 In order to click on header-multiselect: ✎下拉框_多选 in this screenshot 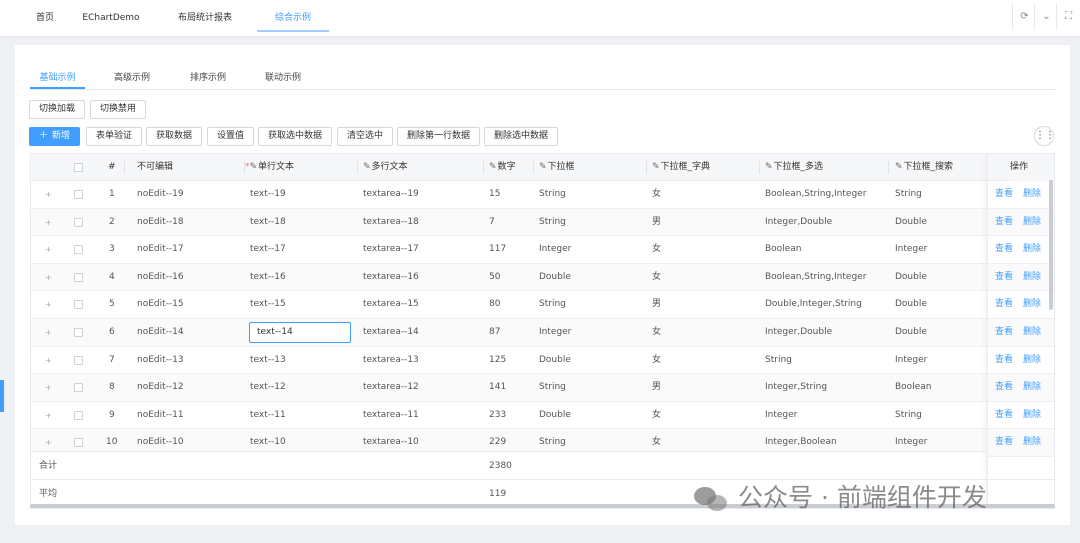, I will do `click(794, 167)`.